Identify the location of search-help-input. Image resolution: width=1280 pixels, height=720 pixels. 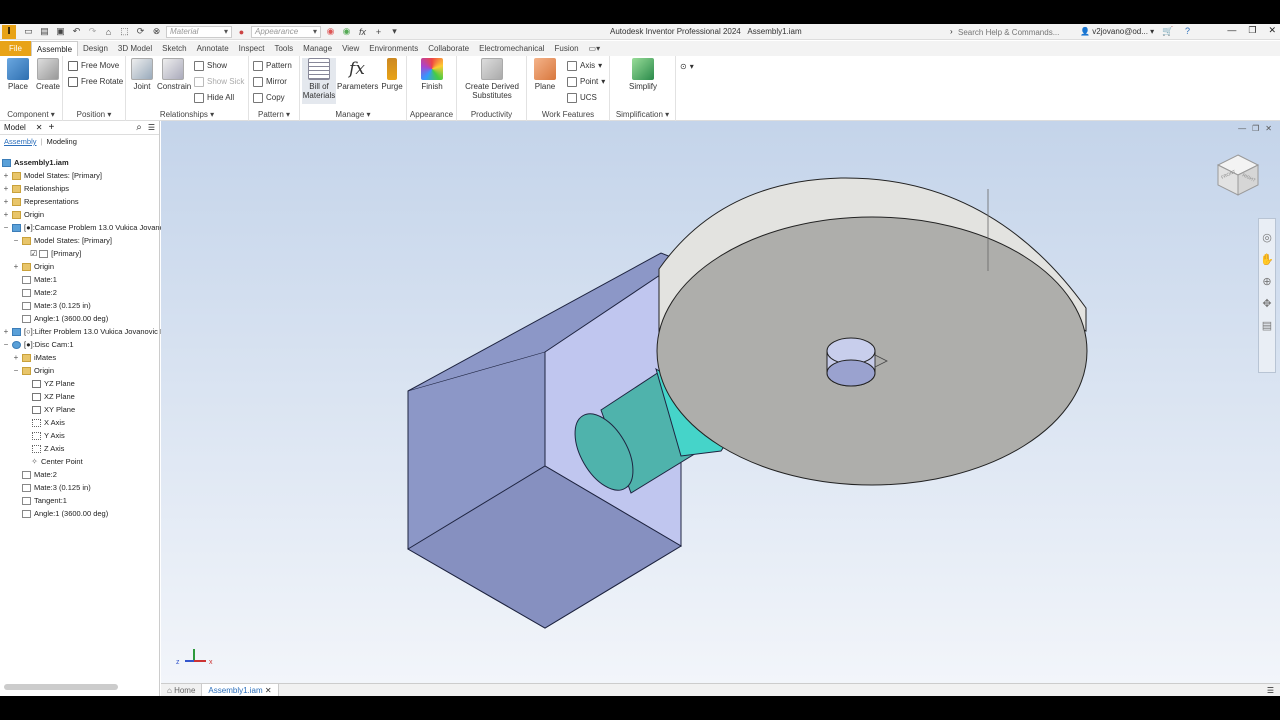
(1016, 32).